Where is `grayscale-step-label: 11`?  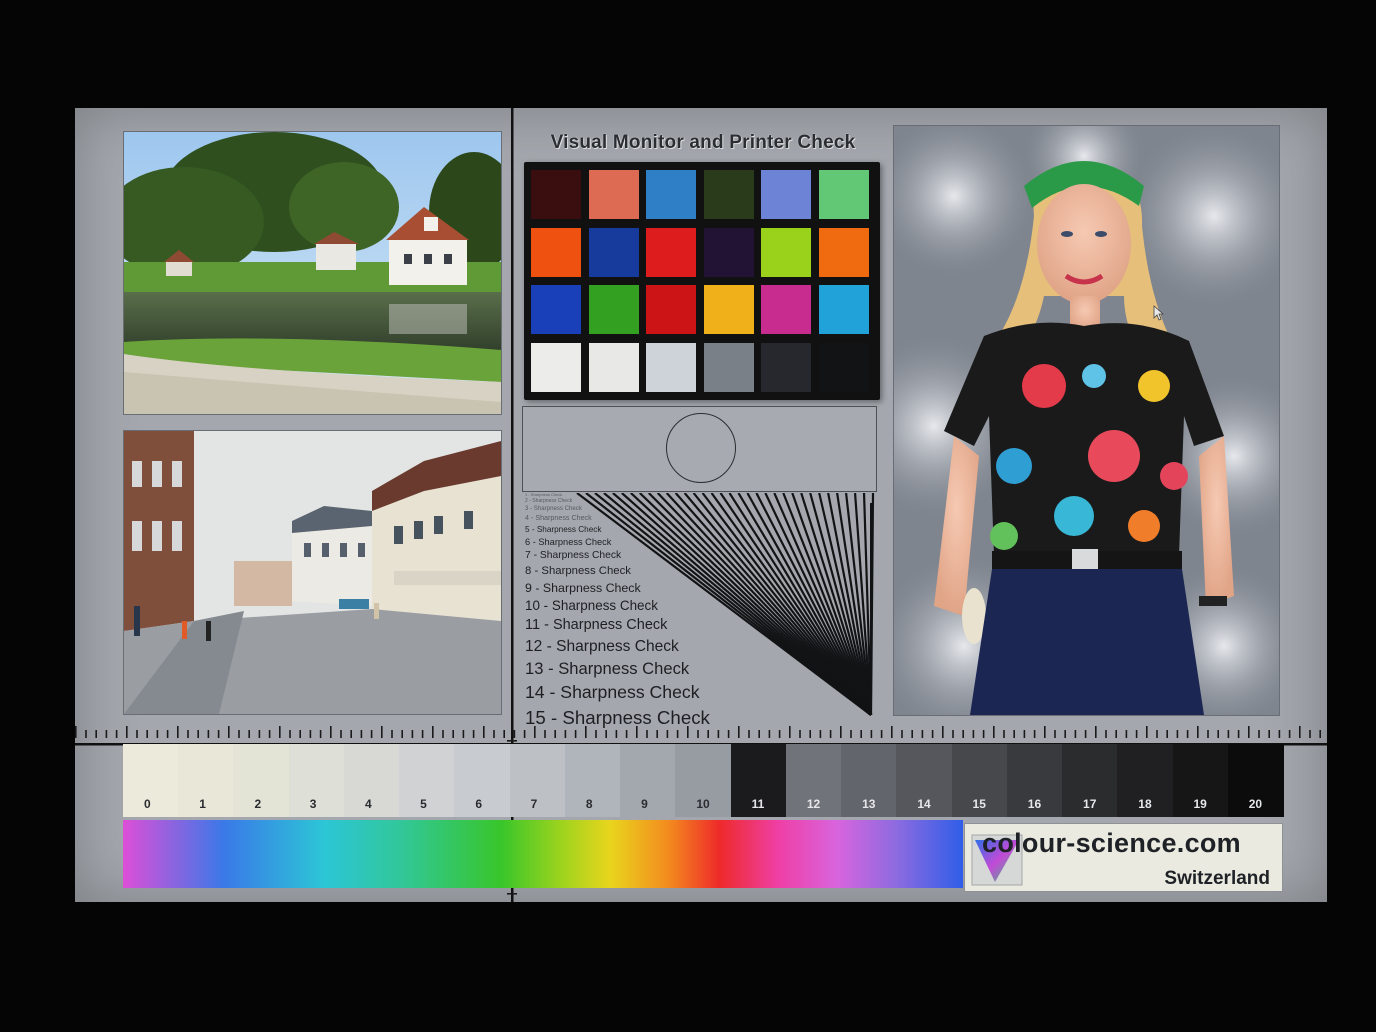 grayscale-step-label: 11 is located at coordinates (758, 804).